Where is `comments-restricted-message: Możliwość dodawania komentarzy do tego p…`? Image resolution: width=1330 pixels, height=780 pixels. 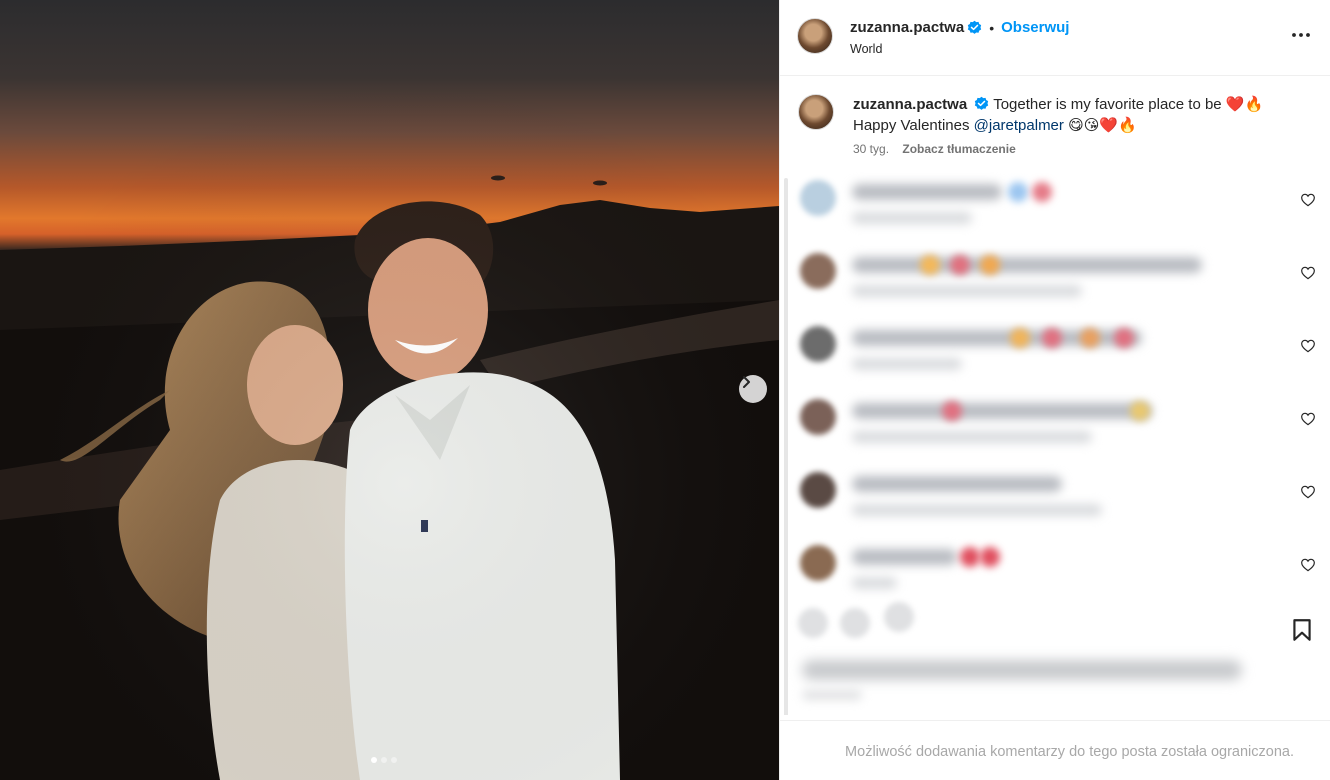
comments-restricted-message: Możliwość dodawania komentarzy do tego p… is located at coordinates (1069, 752).